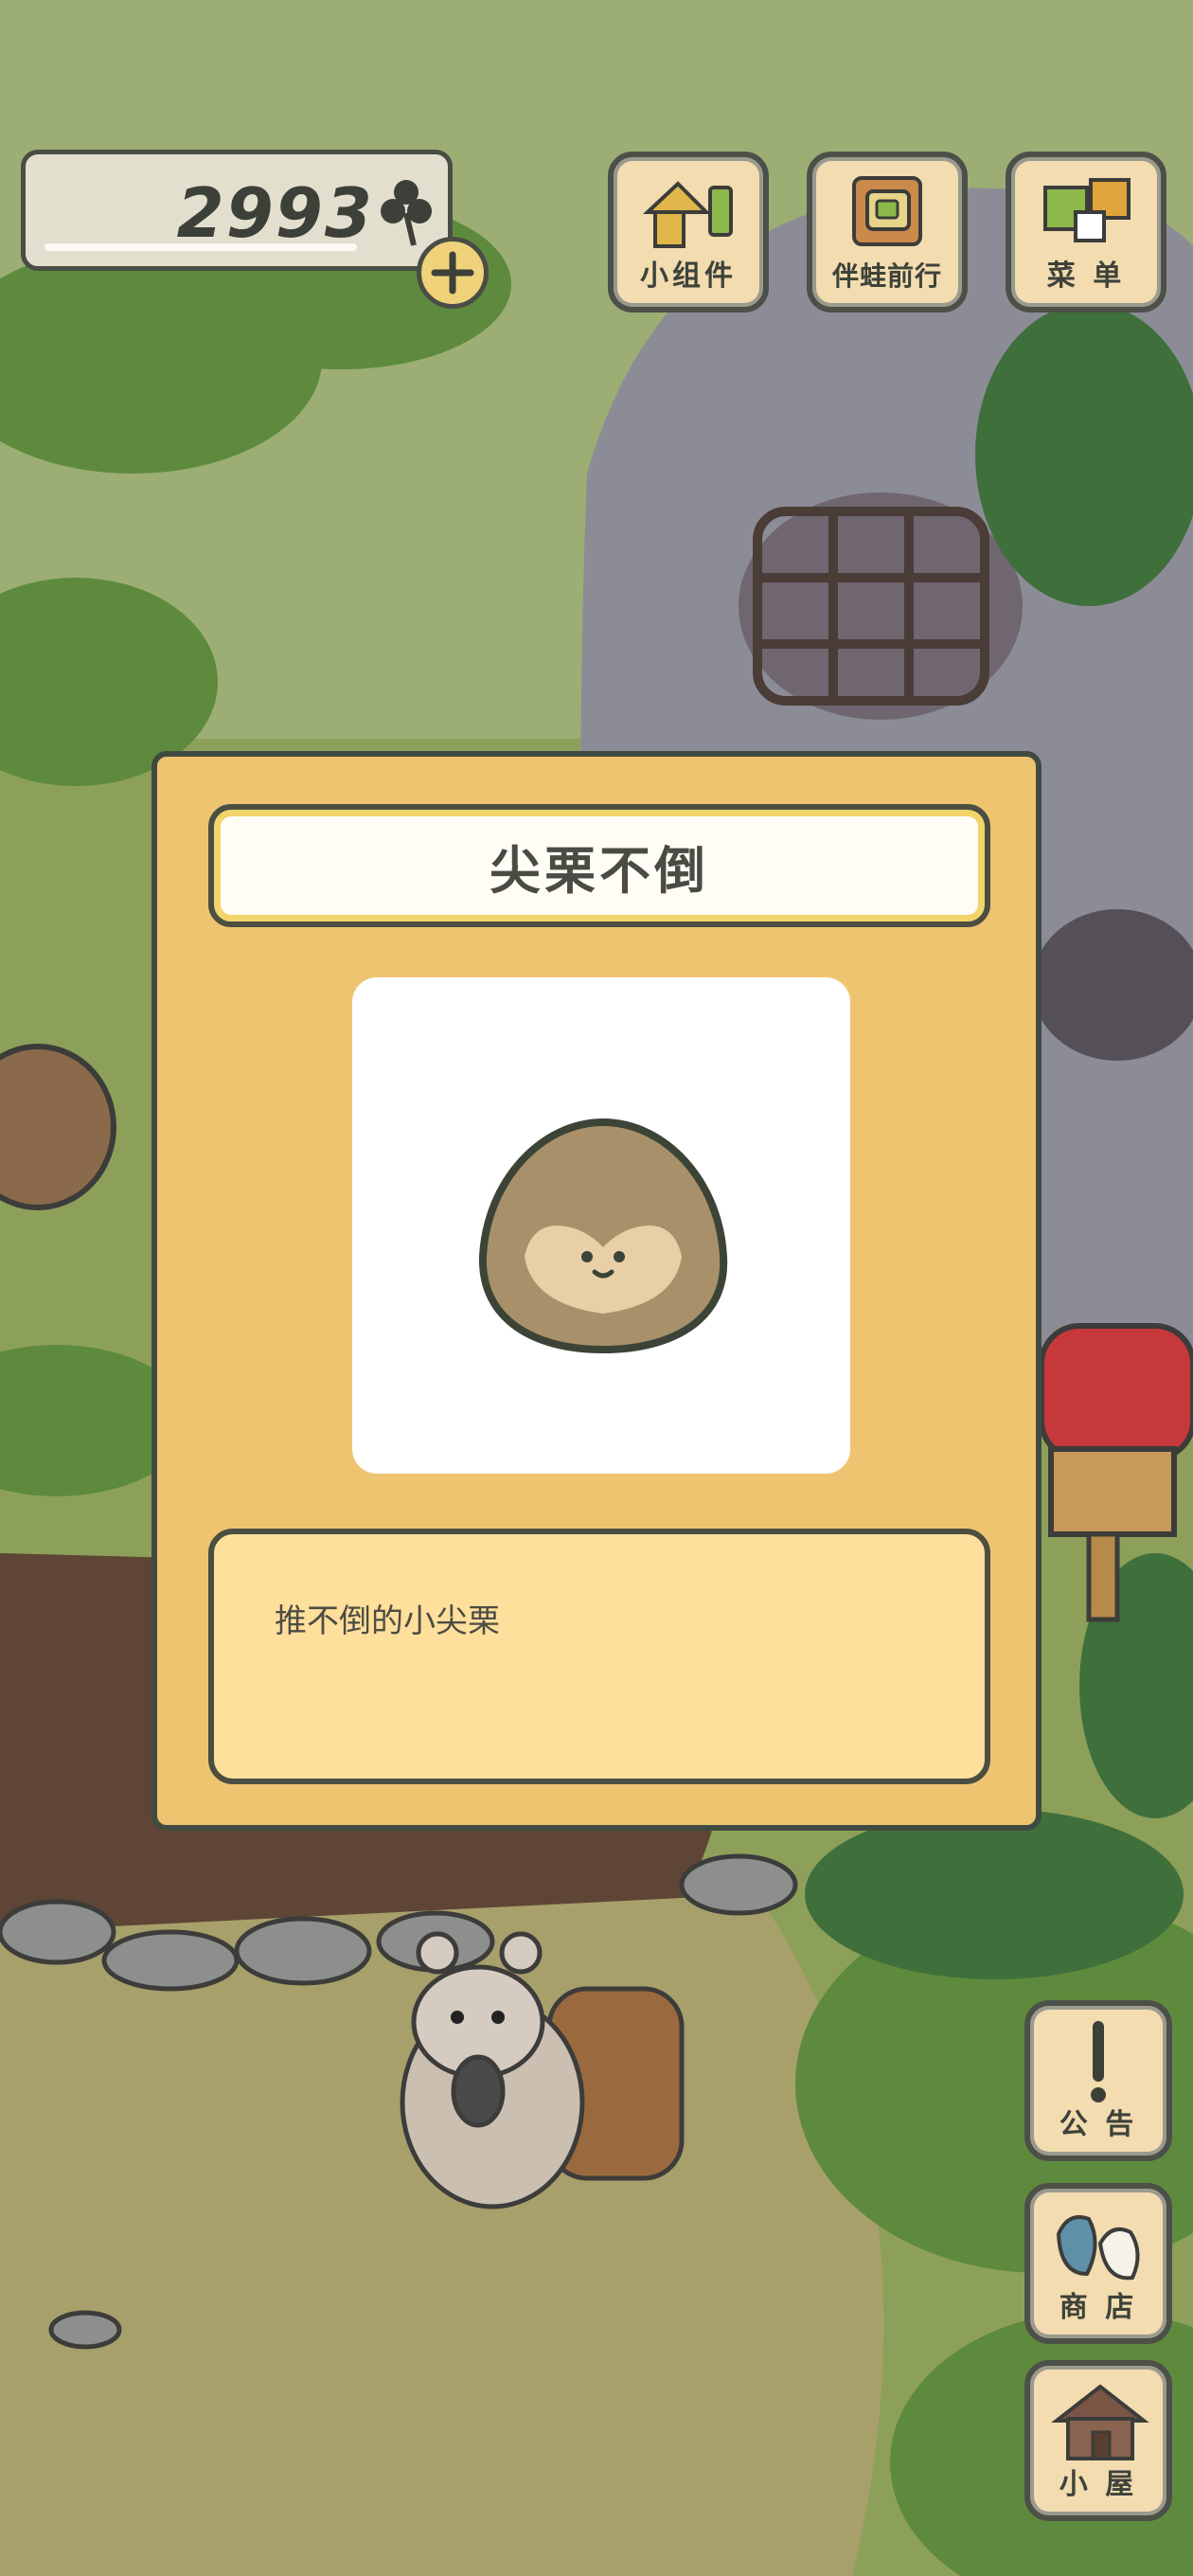  What do you see at coordinates (599, 1656) in the screenshot?
I see `item-description-box: 推不倒的小尖栗` at bounding box center [599, 1656].